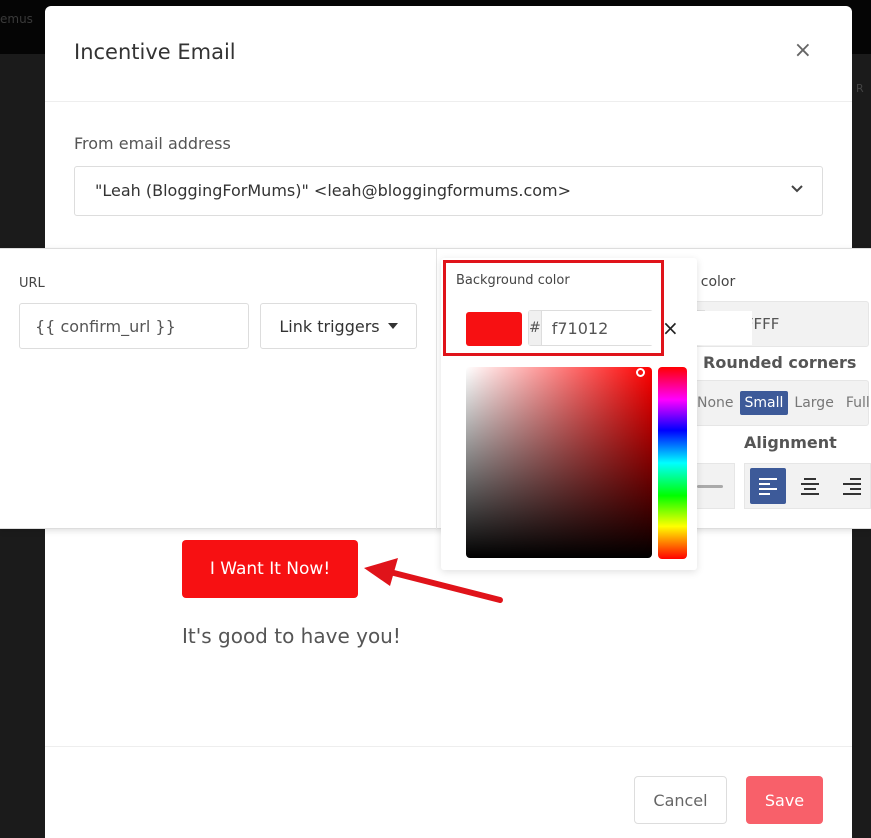  I want to click on hue-slider, so click(672, 463).